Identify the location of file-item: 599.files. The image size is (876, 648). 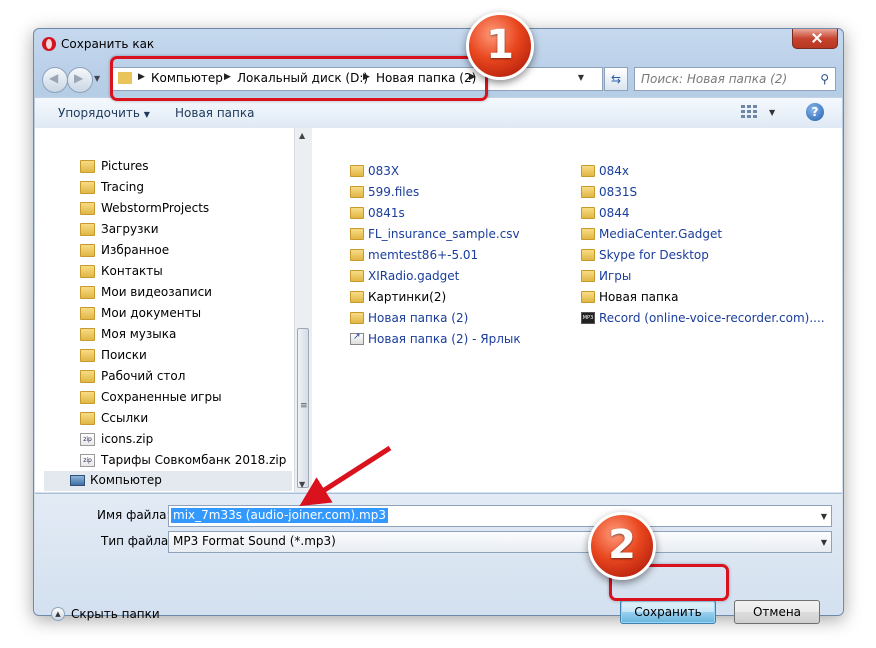
(475, 192).